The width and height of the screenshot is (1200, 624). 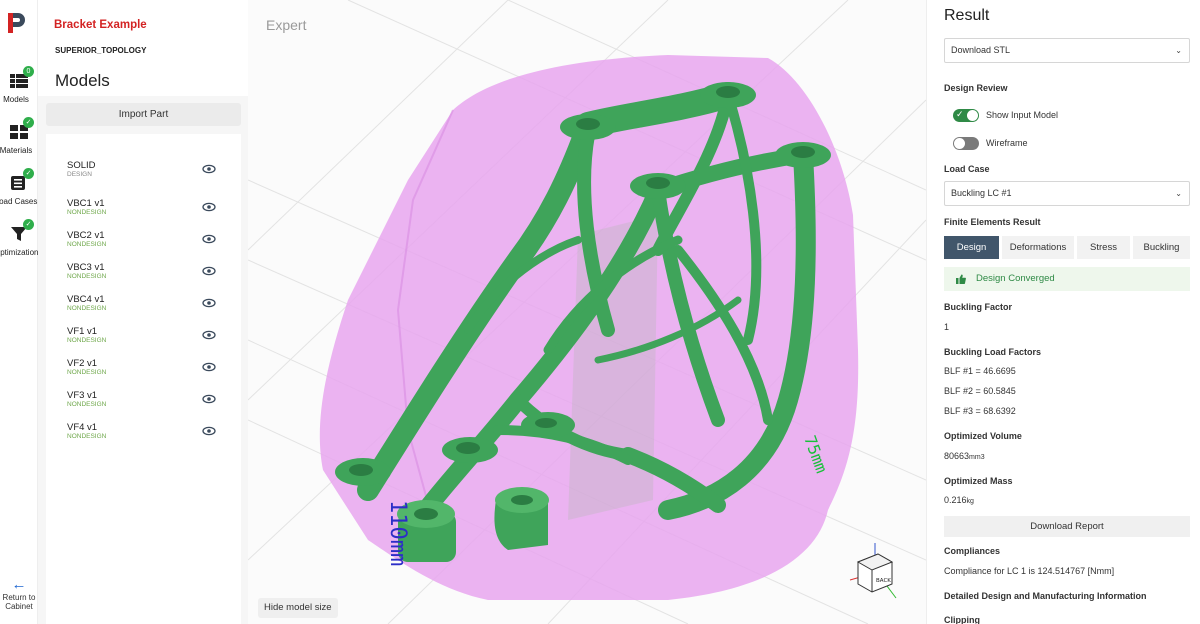 What do you see at coordinates (86, 203) in the screenshot?
I see `model-name: VBC1 v1` at bounding box center [86, 203].